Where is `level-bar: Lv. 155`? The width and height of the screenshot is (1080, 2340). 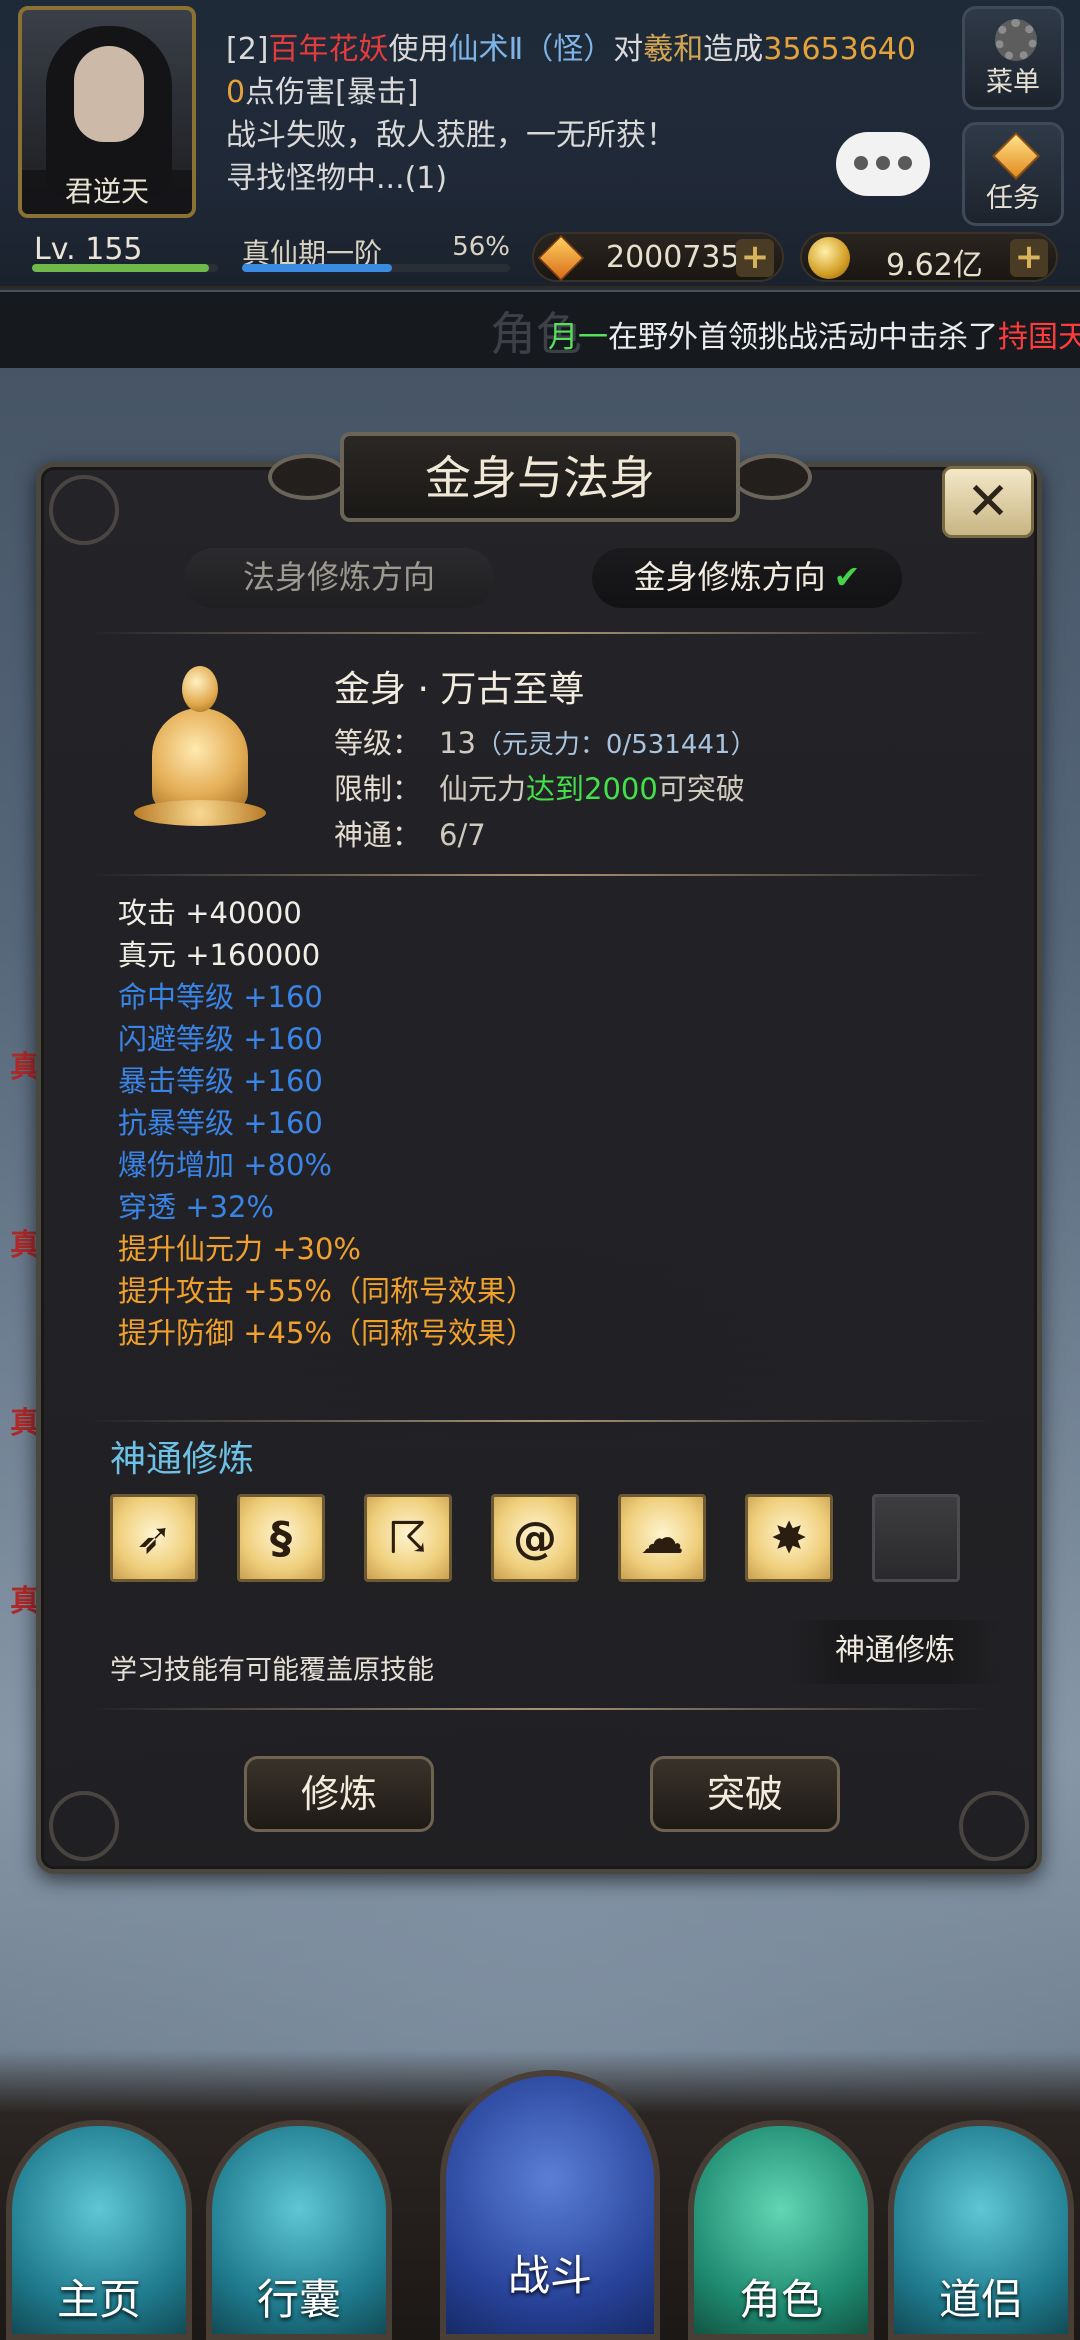 level-bar: Lv. 155 is located at coordinates (121, 255).